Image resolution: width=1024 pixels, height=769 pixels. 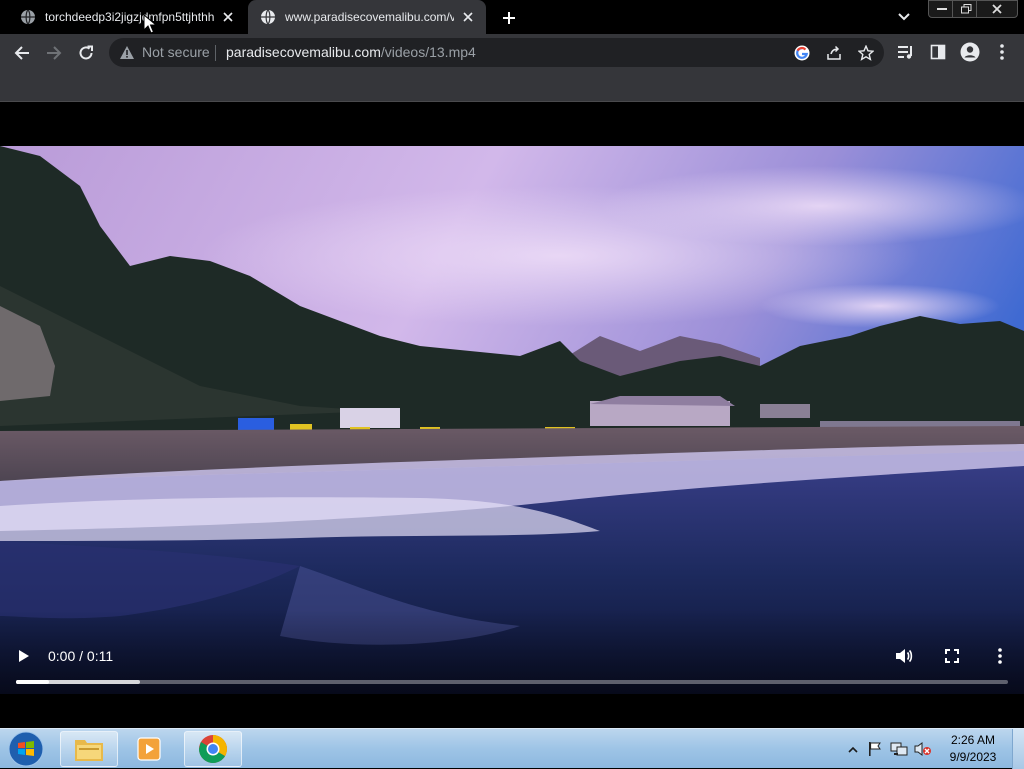 I want to click on back-button, so click(x=22, y=53).